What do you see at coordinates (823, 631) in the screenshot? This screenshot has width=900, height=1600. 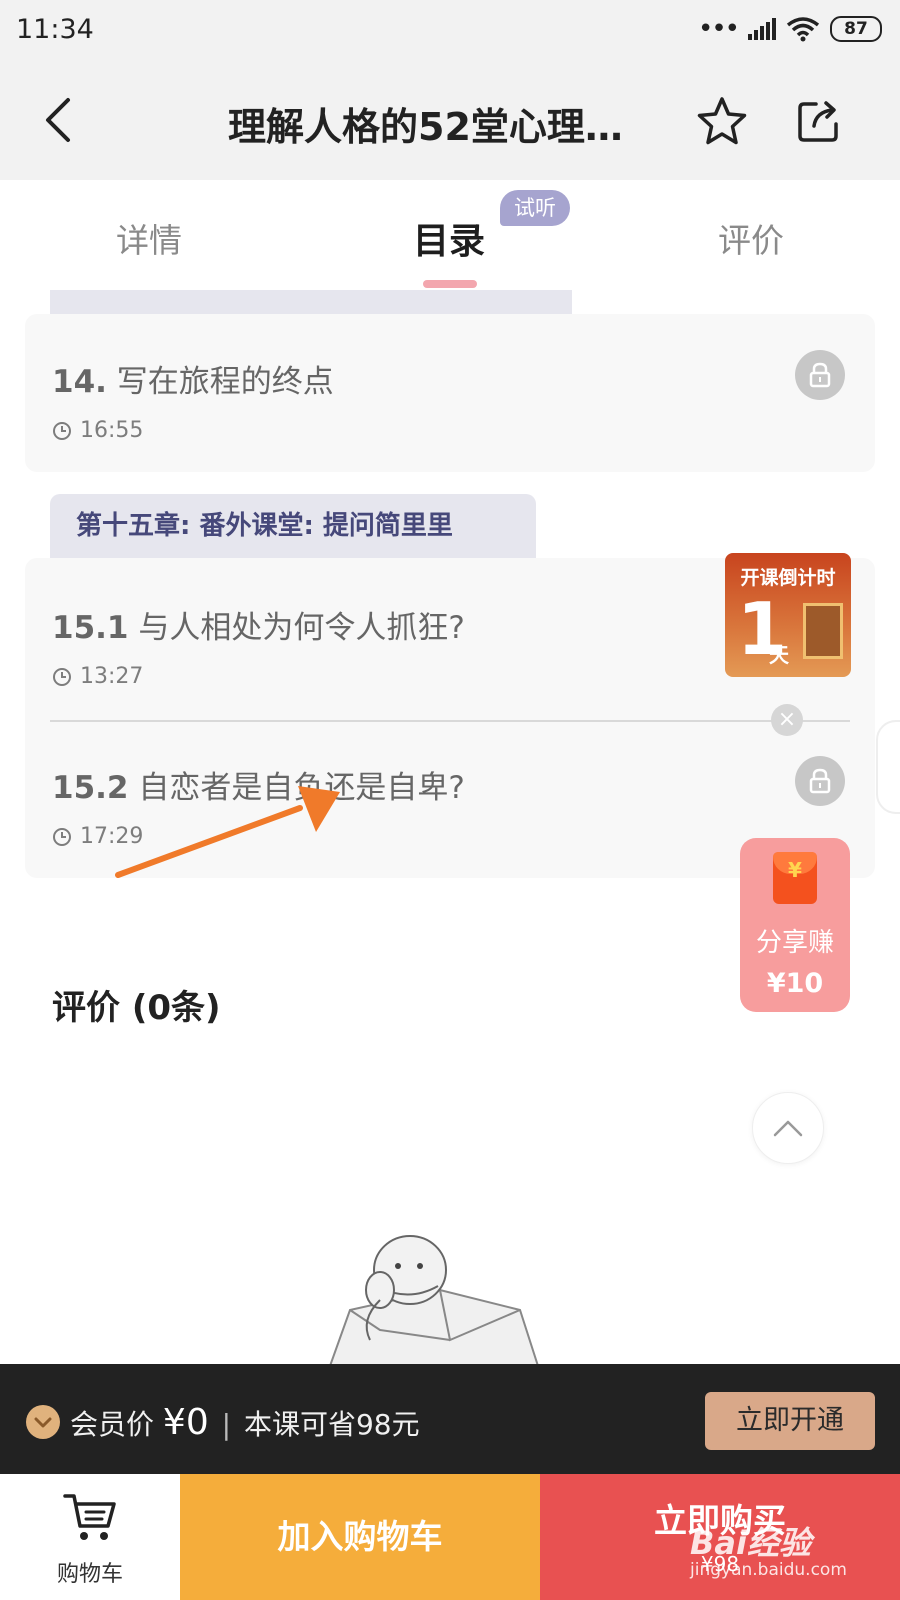 I see `door-illustration` at bounding box center [823, 631].